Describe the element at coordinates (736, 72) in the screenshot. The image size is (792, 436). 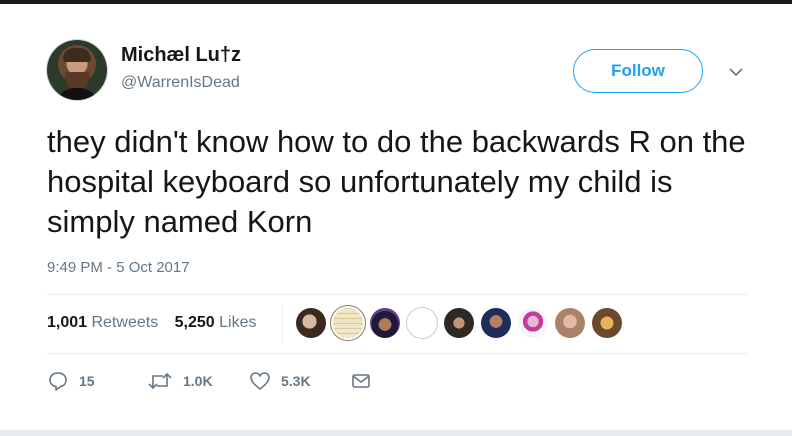
I see `chevron-down-icon` at that location.